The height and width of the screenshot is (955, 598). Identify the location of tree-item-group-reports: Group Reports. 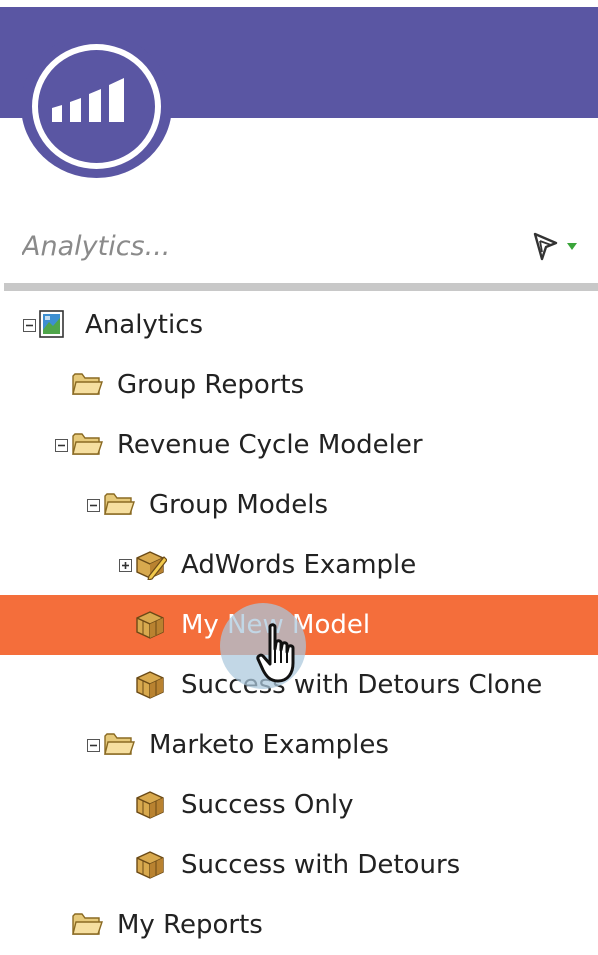
(299, 385).